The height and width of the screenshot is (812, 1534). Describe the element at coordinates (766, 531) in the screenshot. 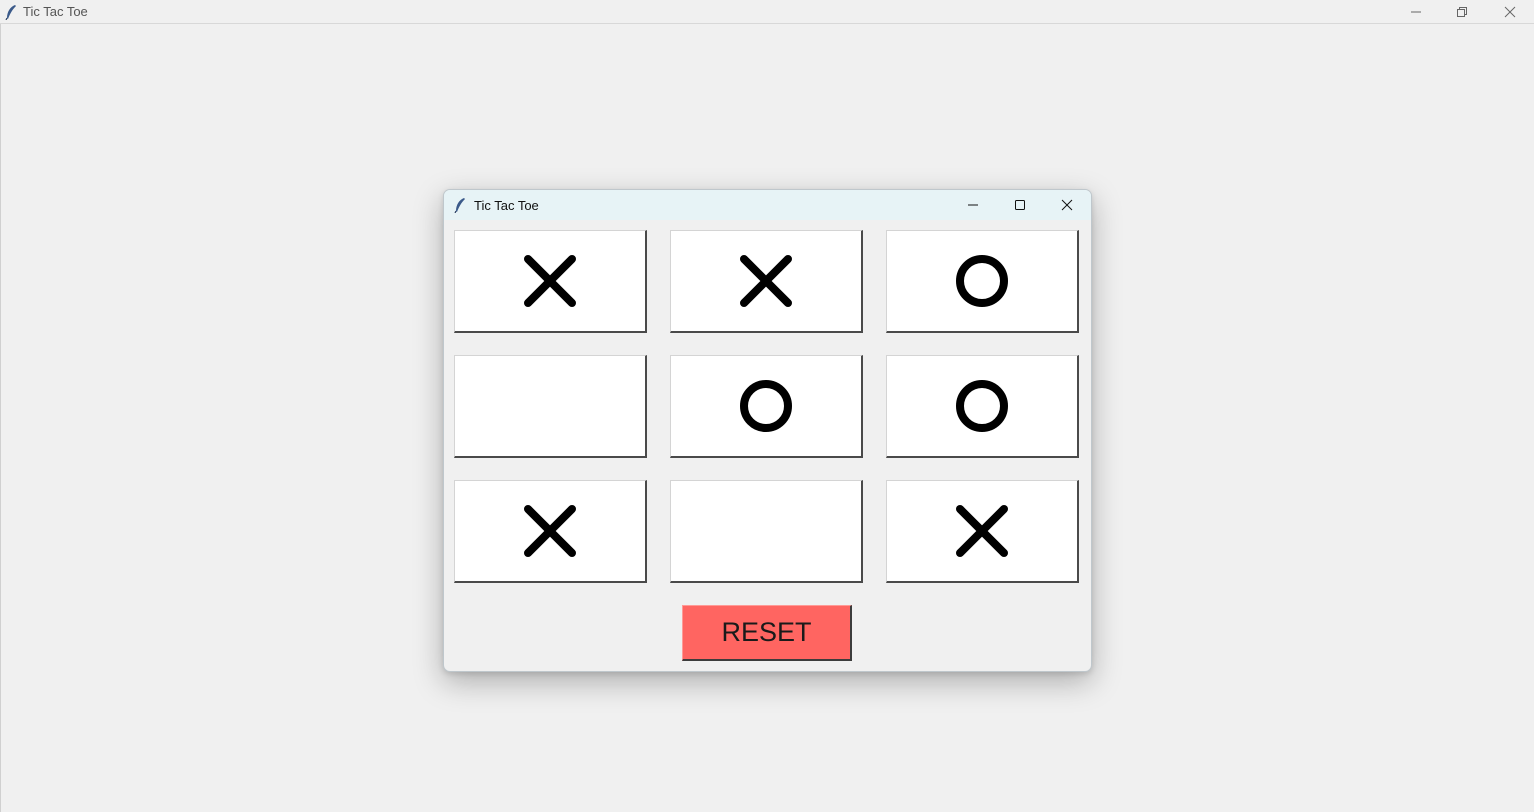

I see `board-cell-r3-c2` at that location.